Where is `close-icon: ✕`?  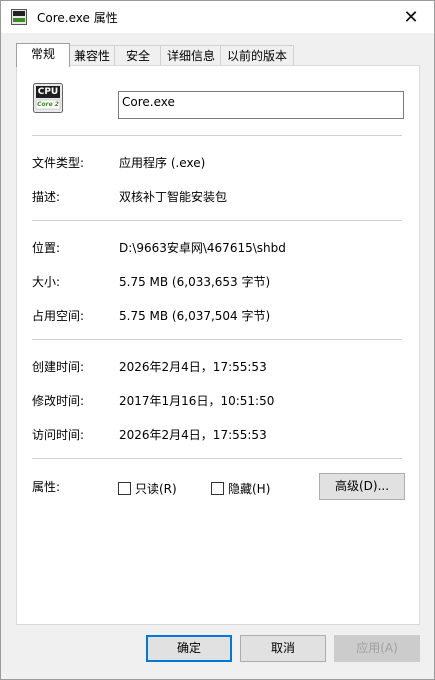 close-icon: ✕ is located at coordinates (411, 17).